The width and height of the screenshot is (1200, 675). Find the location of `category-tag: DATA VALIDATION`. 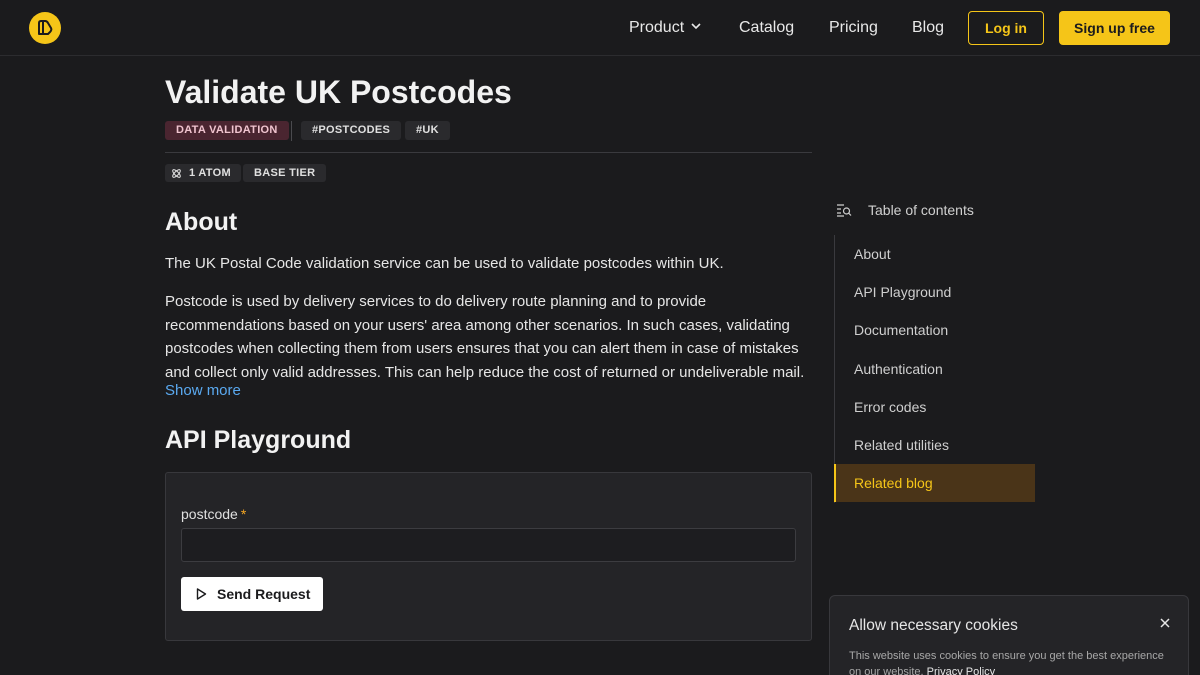

category-tag: DATA VALIDATION is located at coordinates (227, 130).